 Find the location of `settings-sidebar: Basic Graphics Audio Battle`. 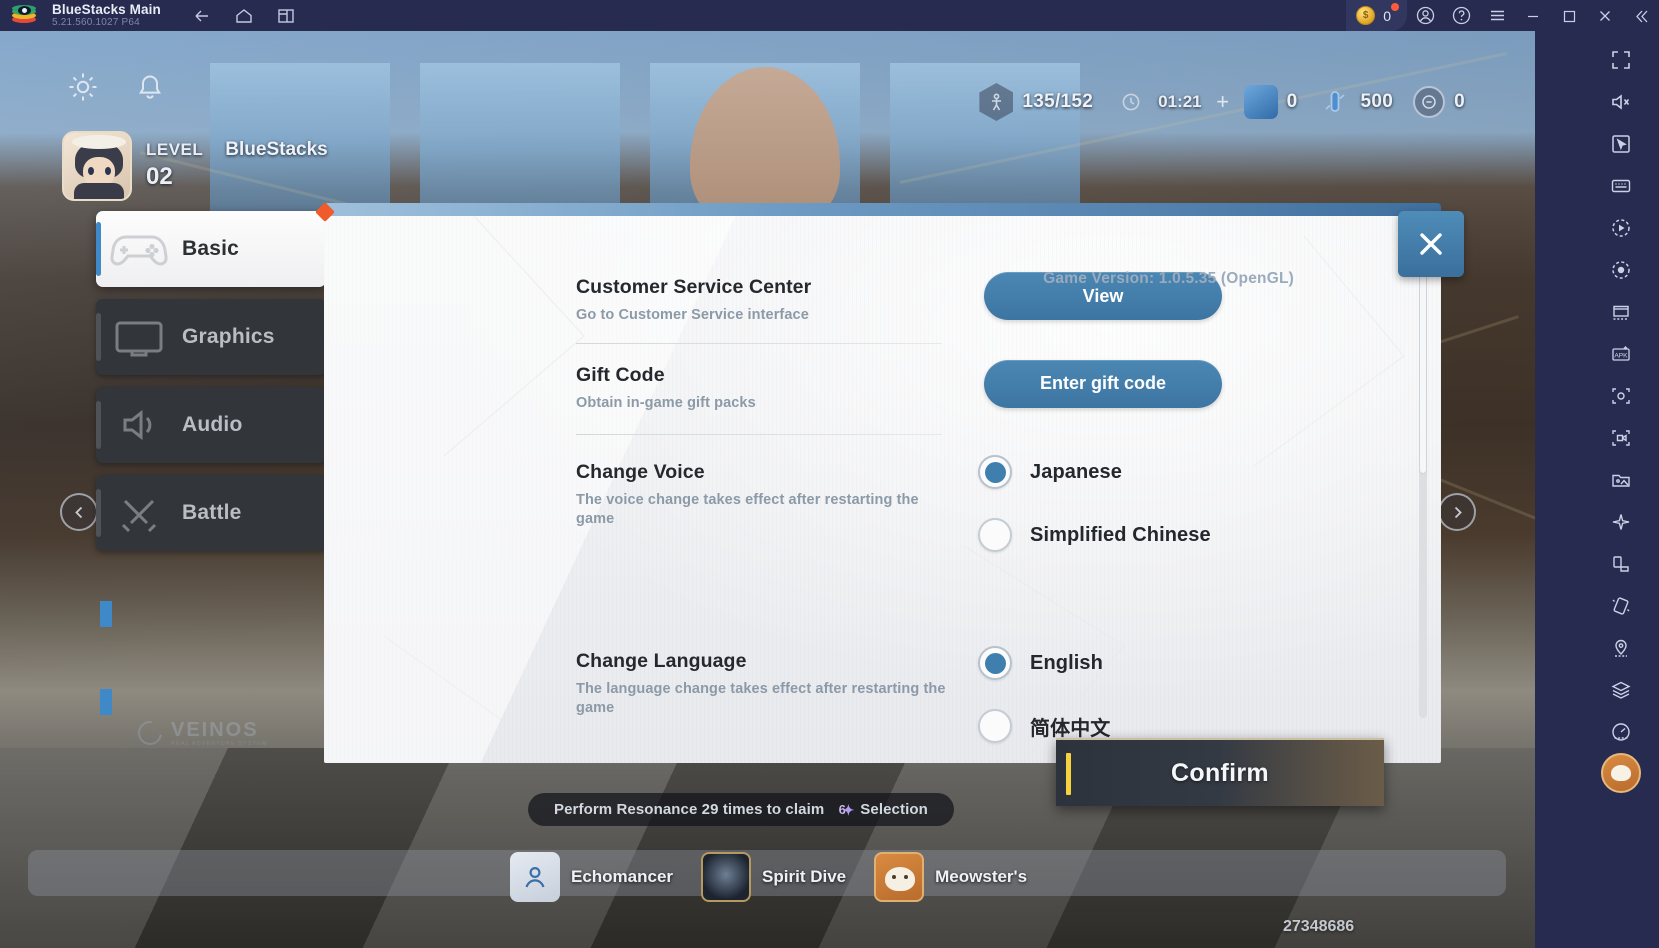

settings-sidebar: Basic Graphics Audio Battle is located at coordinates (215, 382).